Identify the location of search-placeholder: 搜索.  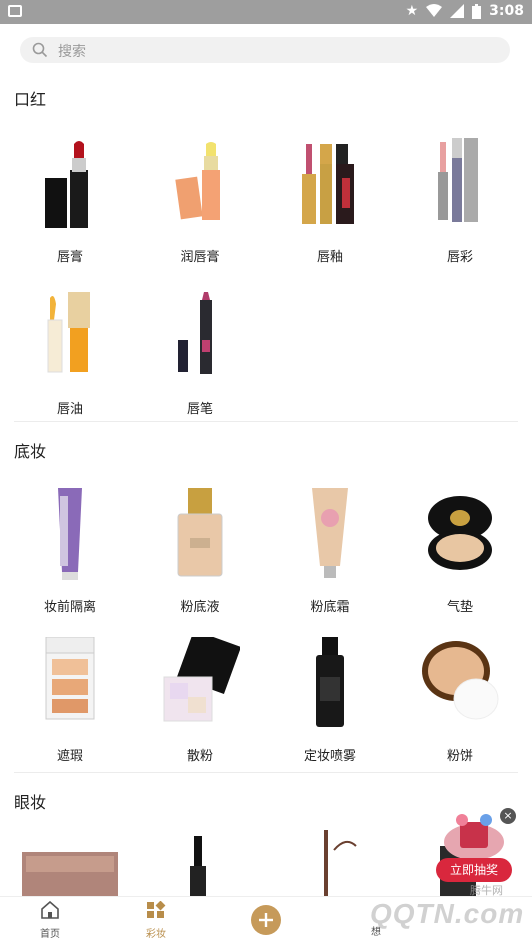
(72, 52).